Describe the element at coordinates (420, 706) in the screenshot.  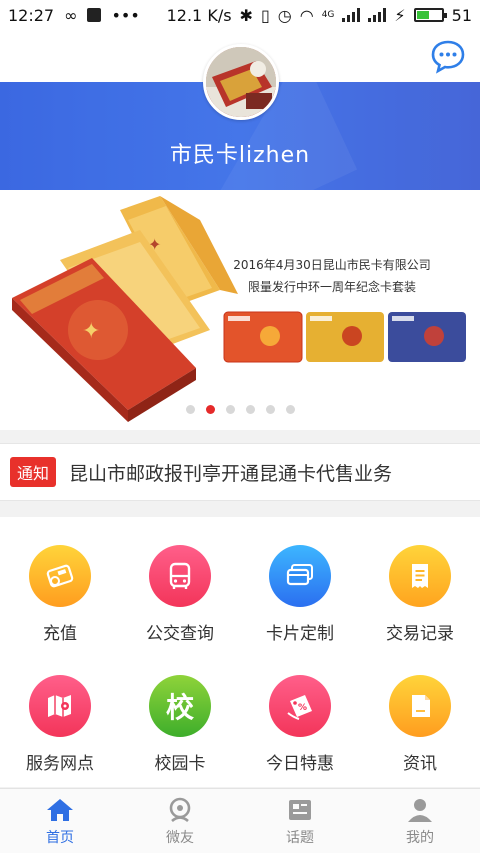
I see `news-icon` at that location.